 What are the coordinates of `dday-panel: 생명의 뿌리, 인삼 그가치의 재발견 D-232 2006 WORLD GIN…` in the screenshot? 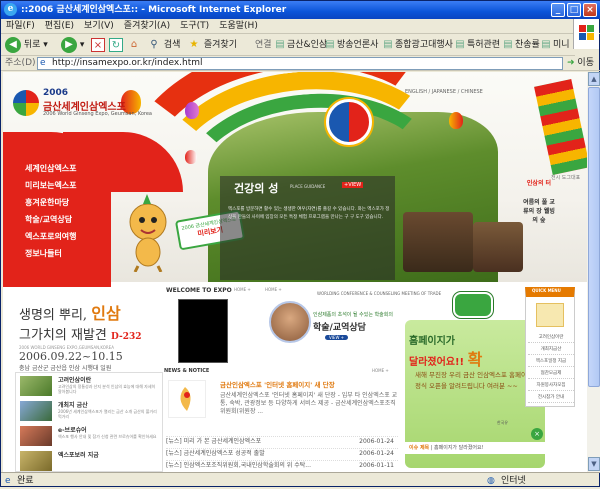 It's located at (80, 336).